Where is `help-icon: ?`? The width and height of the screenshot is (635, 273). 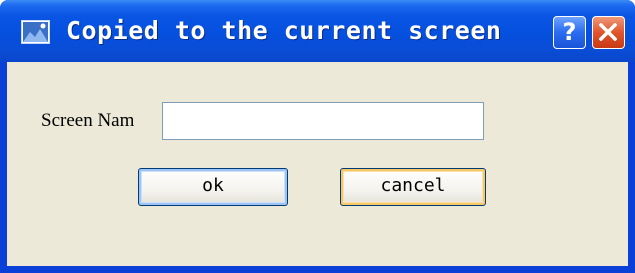 help-icon: ? is located at coordinates (569, 32).